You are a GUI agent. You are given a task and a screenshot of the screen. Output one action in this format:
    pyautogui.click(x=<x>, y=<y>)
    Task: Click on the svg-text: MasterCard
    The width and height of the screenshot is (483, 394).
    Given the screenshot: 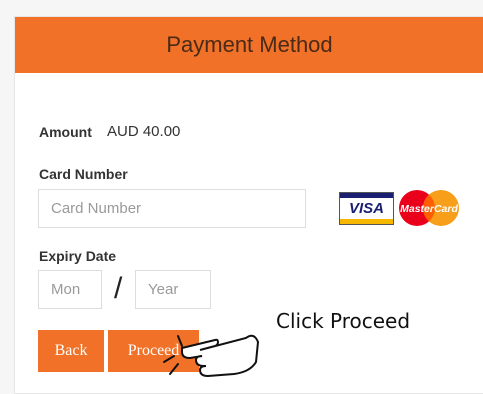 What is the action you would take?
    pyautogui.click(x=429, y=209)
    